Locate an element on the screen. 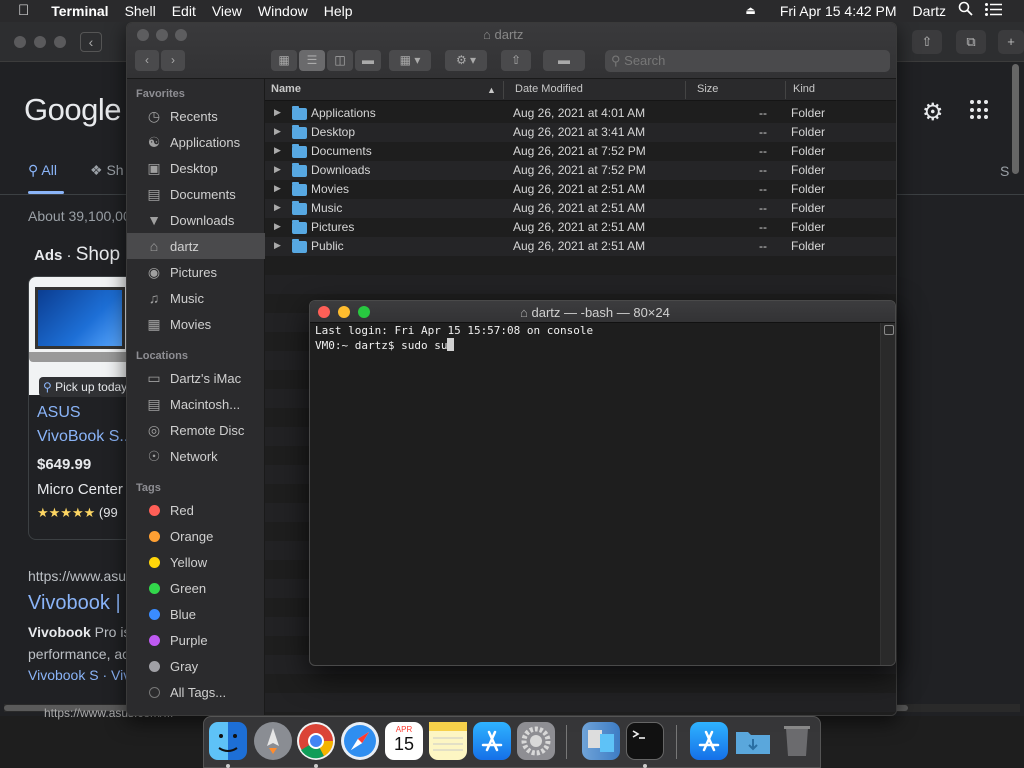 This screenshot has width=1024, height=768. column-size: Size is located at coordinates (707, 89).